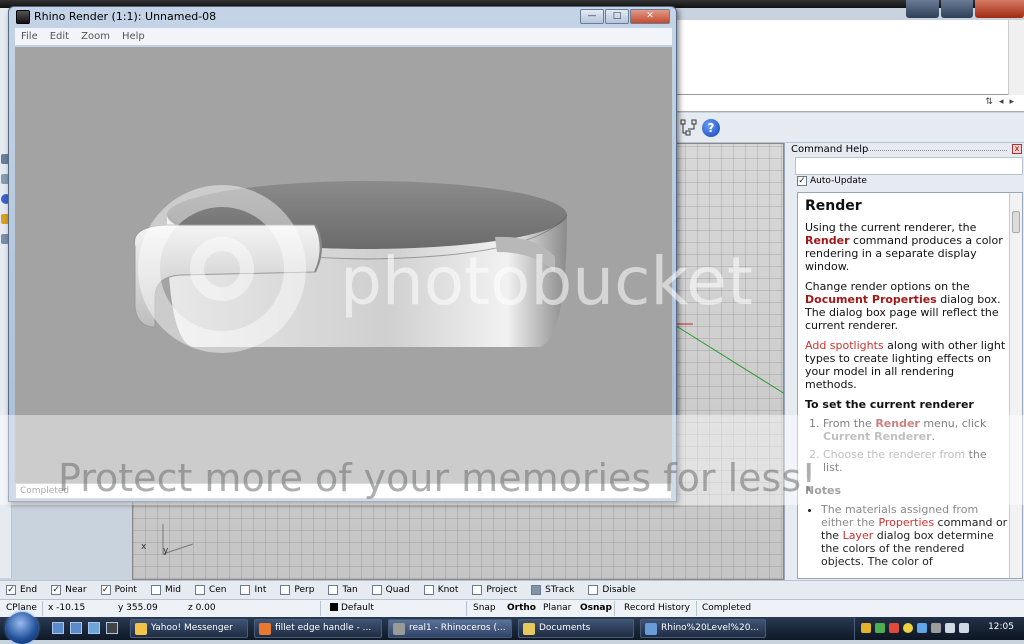 The width and height of the screenshot is (1024, 644). I want to click on select-points-icon, so click(689, 128).